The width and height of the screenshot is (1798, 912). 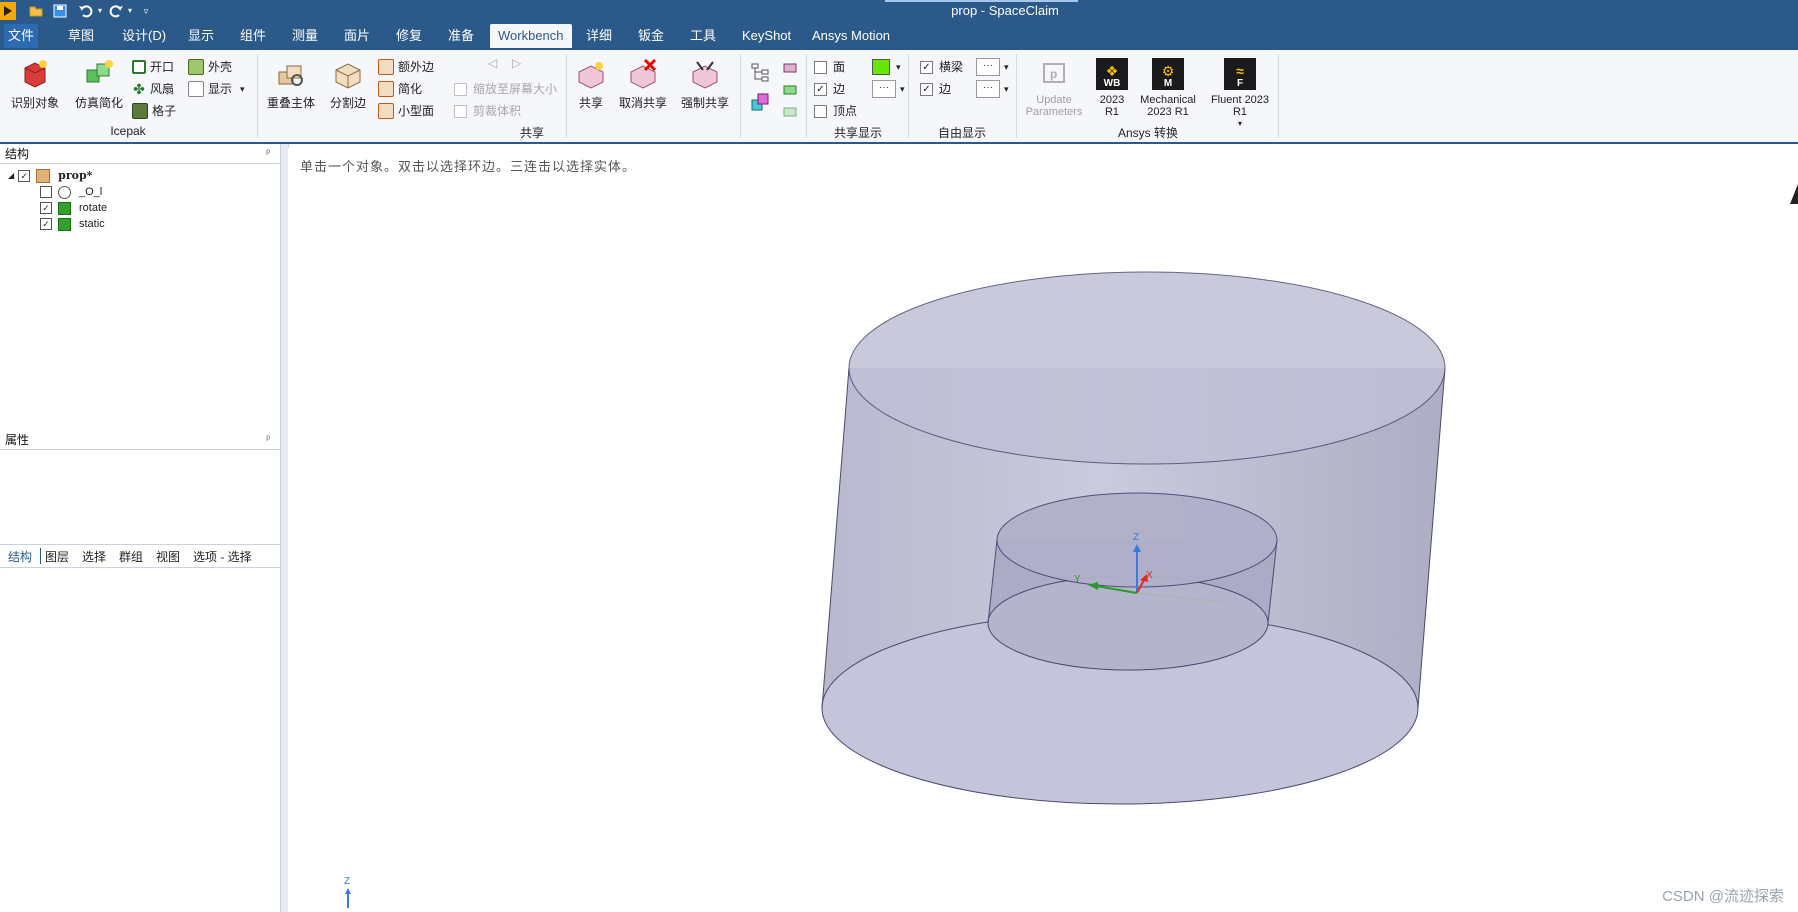 What do you see at coordinates (935, 89) in the screenshot?
I see `free-display-edge-checkbox: ✓ 边` at bounding box center [935, 89].